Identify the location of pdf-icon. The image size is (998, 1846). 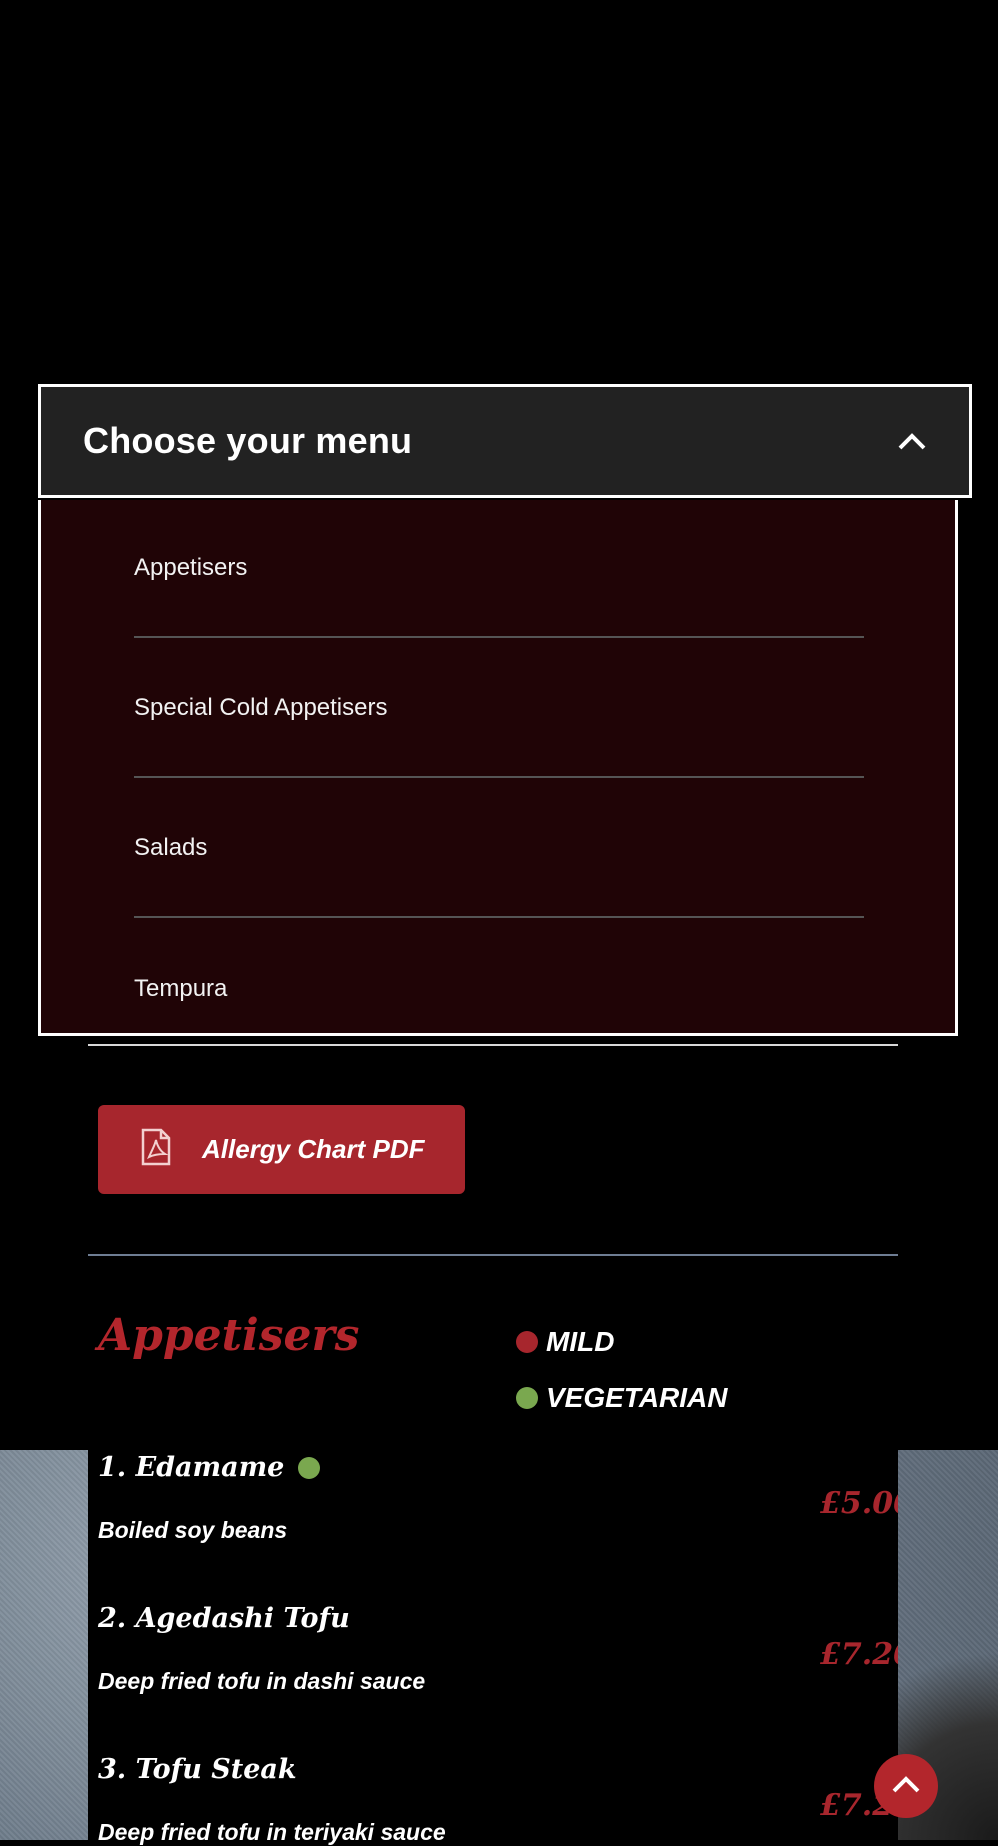
(156, 1149).